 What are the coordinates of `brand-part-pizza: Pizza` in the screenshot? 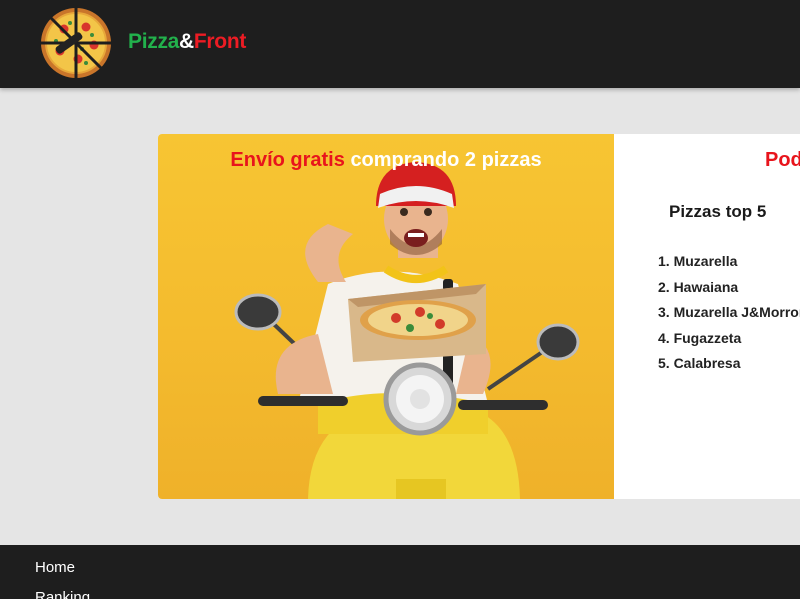 It's located at (154, 41).